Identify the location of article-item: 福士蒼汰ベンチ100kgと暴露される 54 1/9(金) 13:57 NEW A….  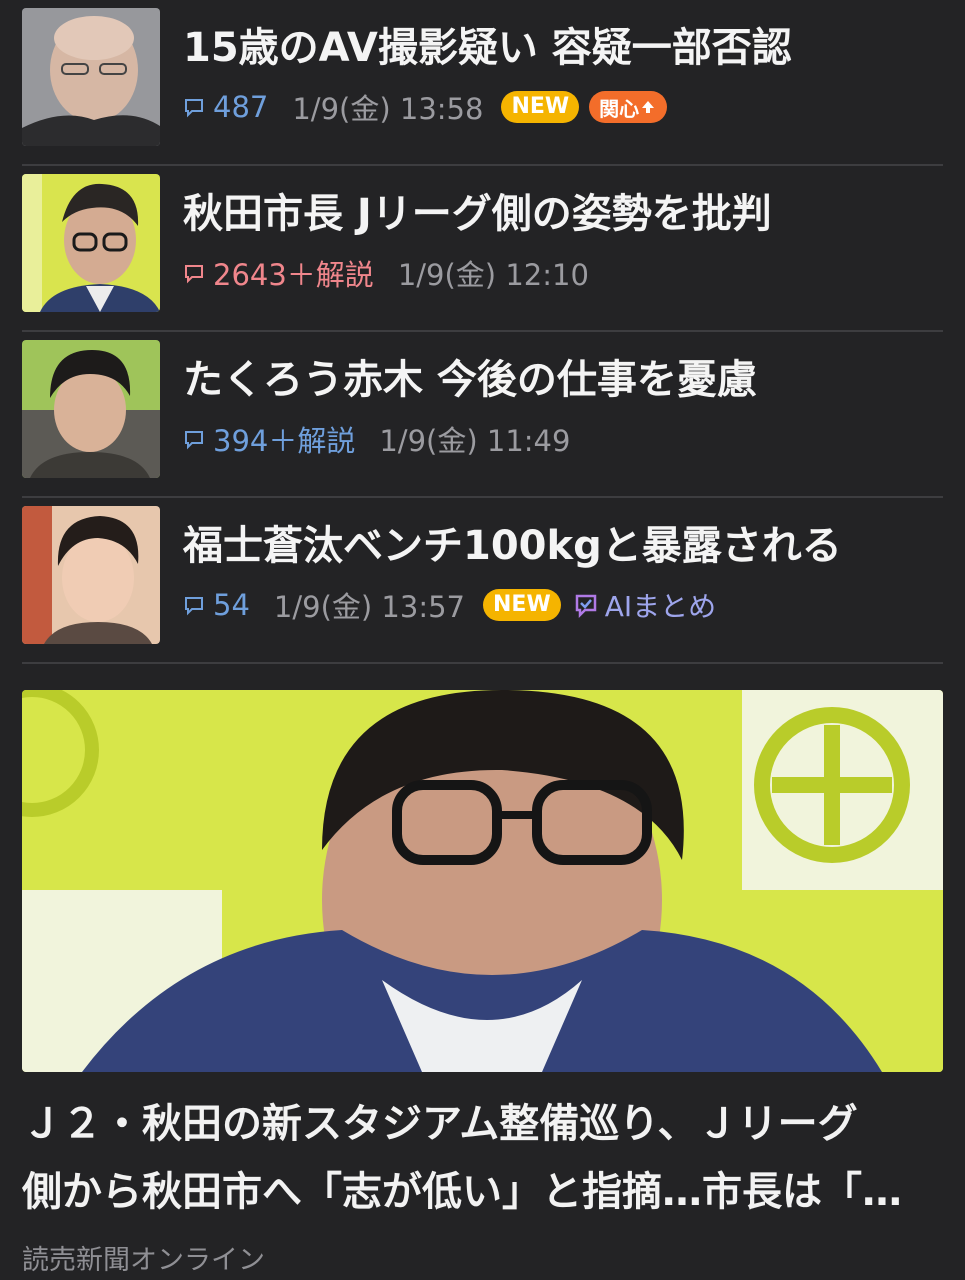
(482, 581).